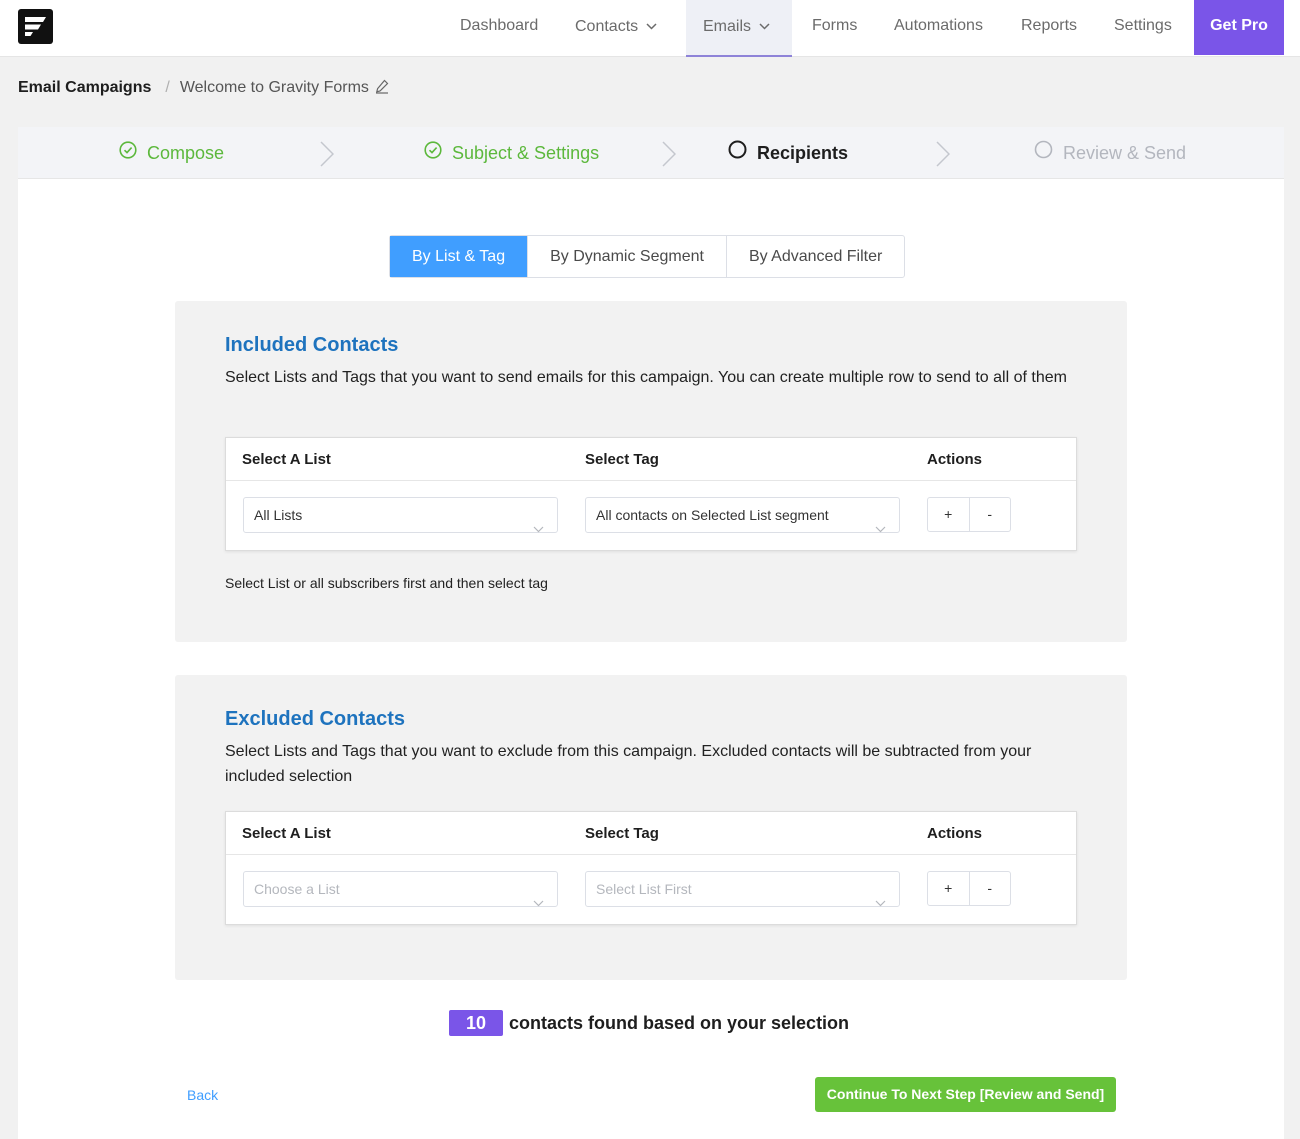 The image size is (1300, 1139). Describe the element at coordinates (84, 87) in the screenshot. I see `breadcrumb-root: Email Campaigns` at that location.